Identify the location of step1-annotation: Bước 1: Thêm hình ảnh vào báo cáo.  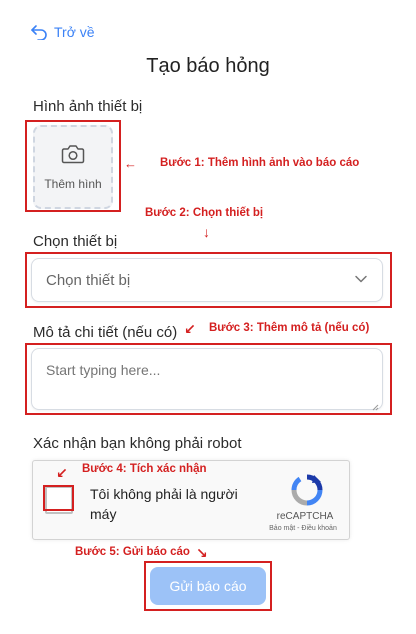
(260, 163).